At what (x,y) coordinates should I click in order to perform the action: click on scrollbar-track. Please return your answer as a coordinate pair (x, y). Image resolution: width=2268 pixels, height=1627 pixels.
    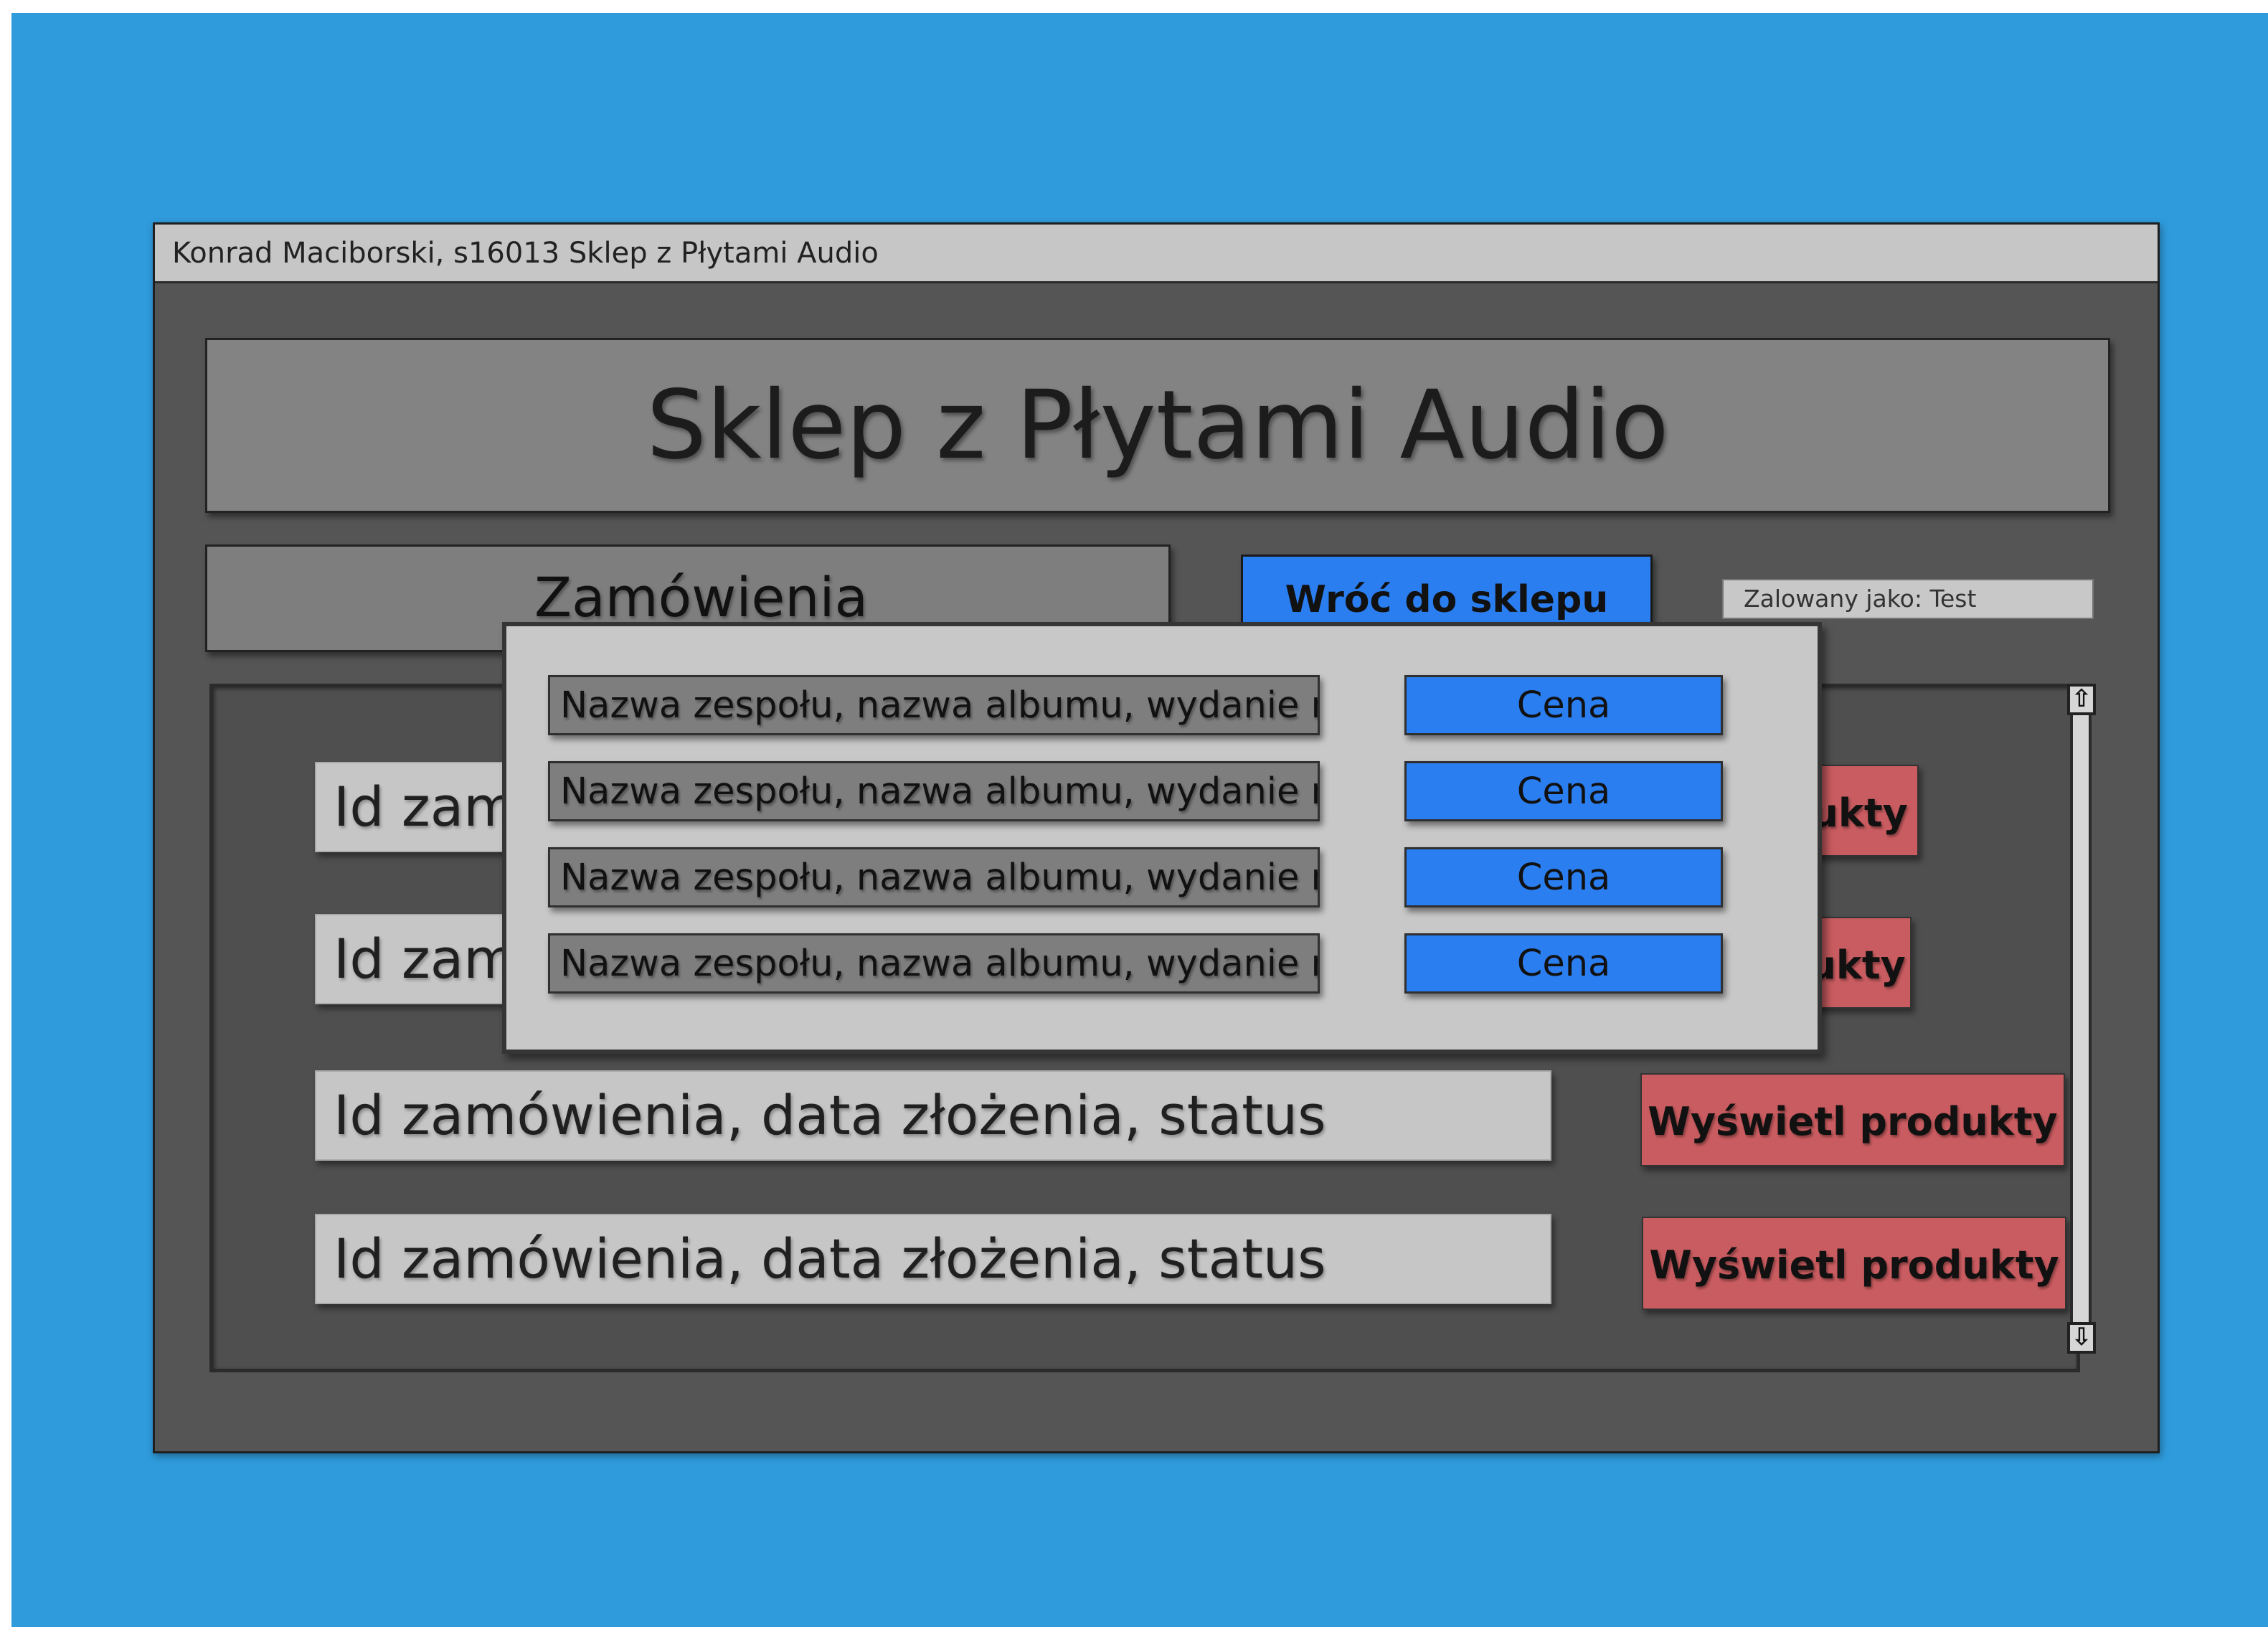
    Looking at the image, I should click on (2081, 1028).